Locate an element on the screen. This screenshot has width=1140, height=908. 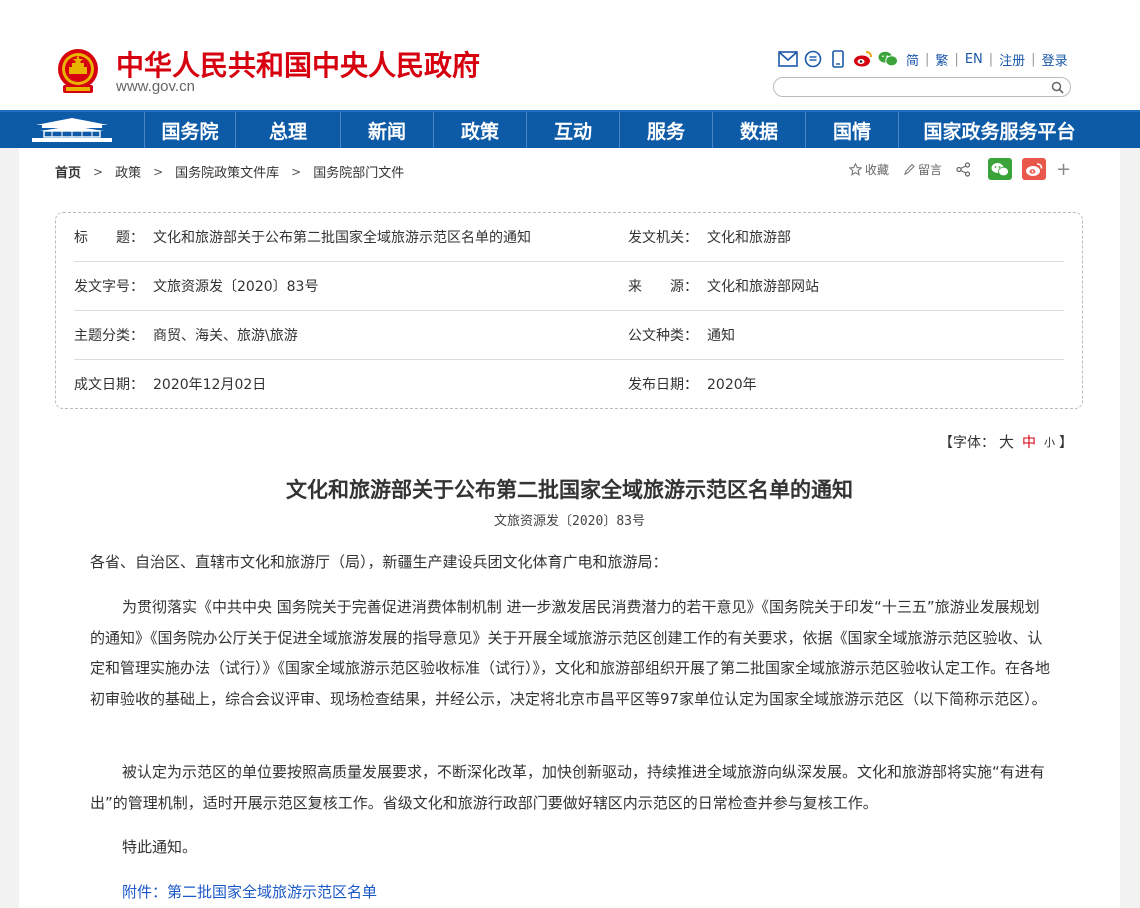
attachment-link: 附件：第二批国家全域旅游示范区名单 is located at coordinates (249, 892).